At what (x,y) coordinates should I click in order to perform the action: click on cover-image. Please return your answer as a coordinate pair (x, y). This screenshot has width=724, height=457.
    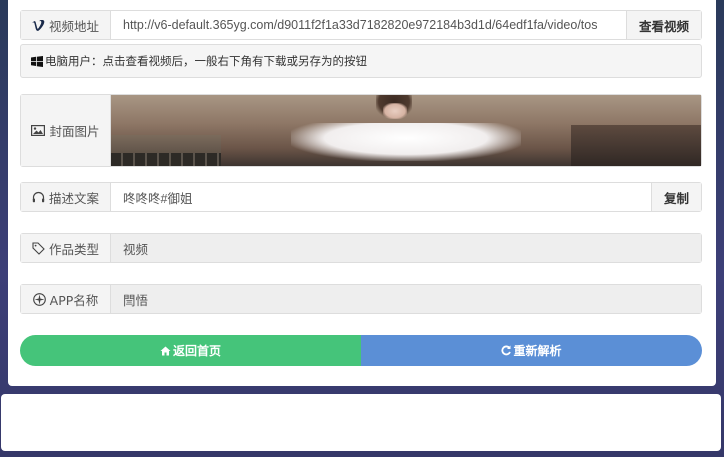
    Looking at the image, I should click on (406, 130).